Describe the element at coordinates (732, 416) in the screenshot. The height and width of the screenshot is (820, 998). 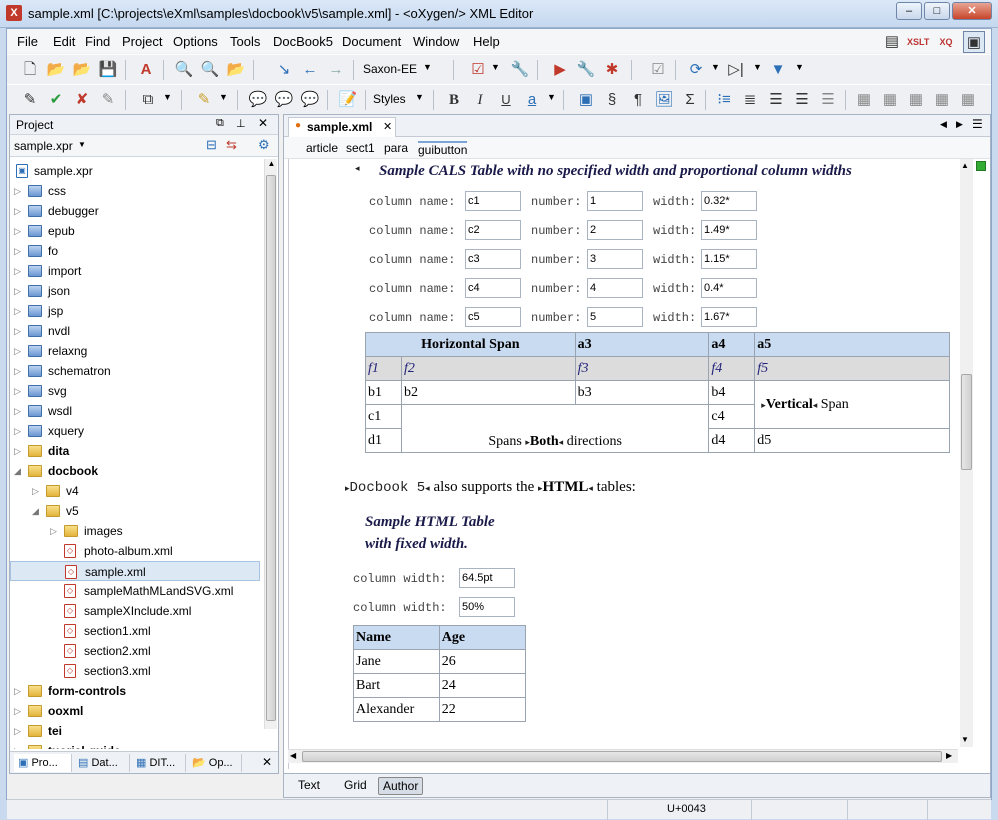
I see `cell-c4: c4` at that location.